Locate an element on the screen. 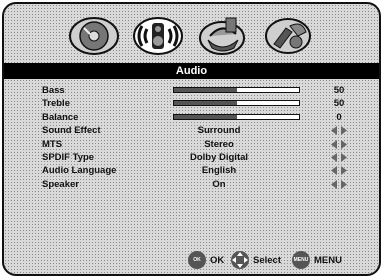 The height and width of the screenshot is (276, 381). setting-label: Speaker is located at coordinates (60, 184).